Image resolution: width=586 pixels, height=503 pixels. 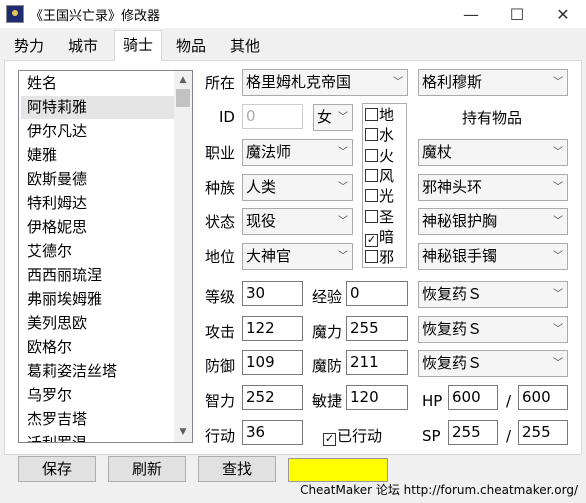 What do you see at coordinates (297, 152) in the screenshot?
I see `job-select: 魔法师 ﹀` at bounding box center [297, 152].